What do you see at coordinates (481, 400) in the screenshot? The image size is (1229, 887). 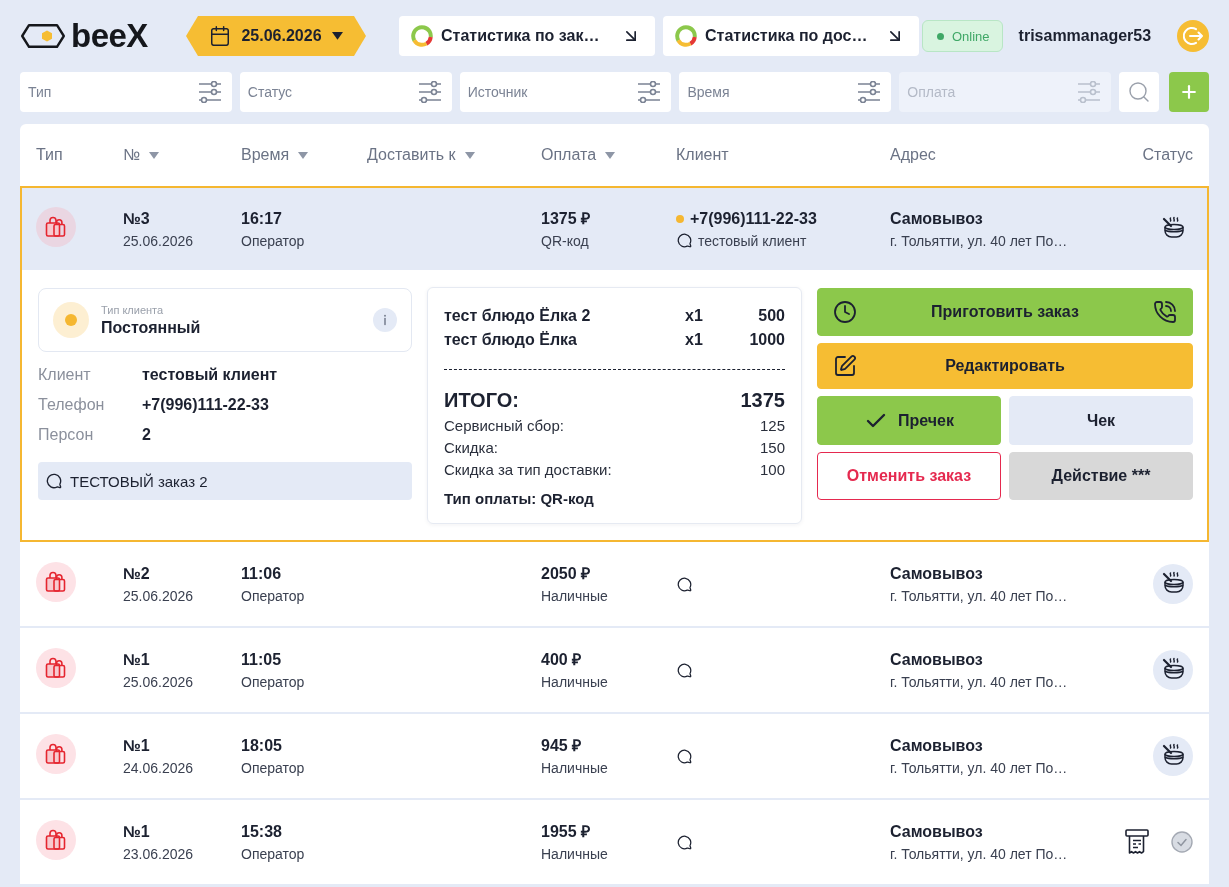 I see `total-label: ИТОГО:` at bounding box center [481, 400].